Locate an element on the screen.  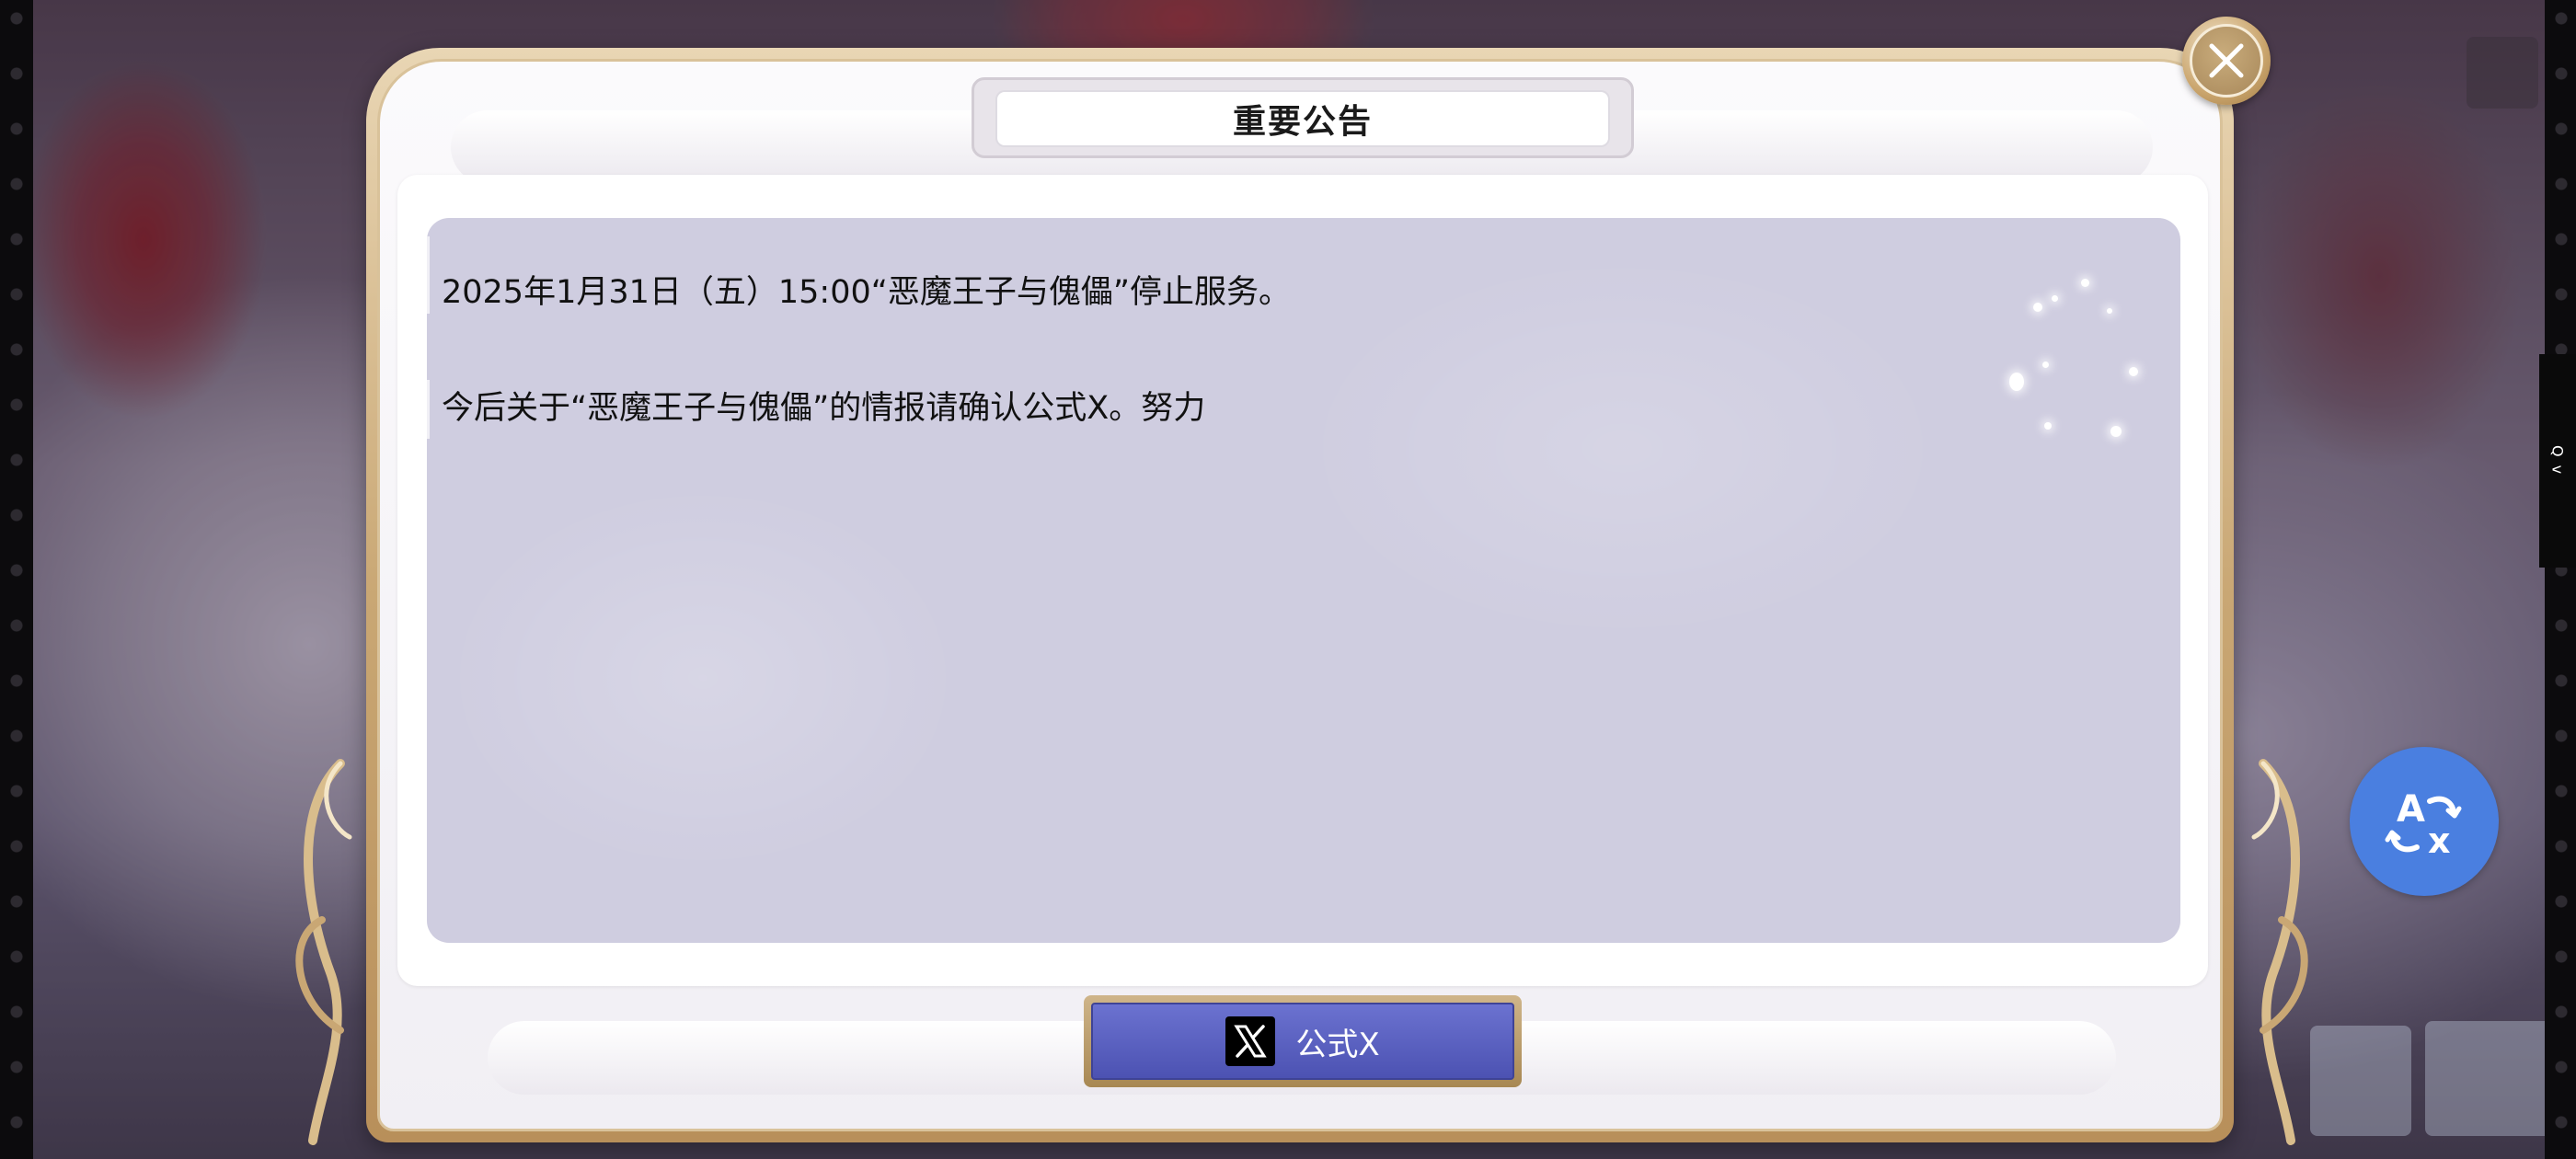
svg-text: x is located at coordinates (2439, 840).